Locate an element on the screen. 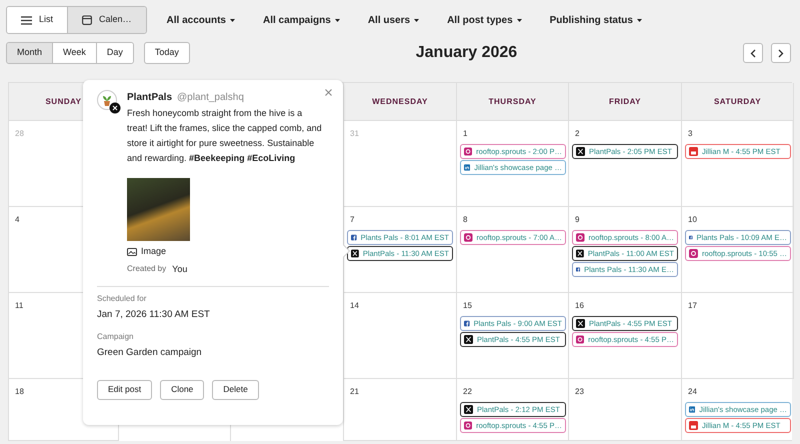 The image size is (800, 444). filter-dropdown: All users is located at coordinates (394, 20).